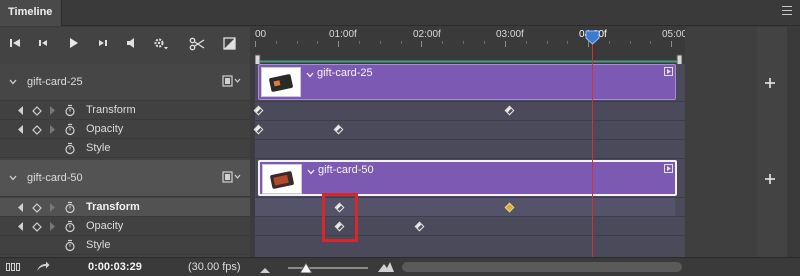  I want to click on clip-label: gift-card-50, so click(346, 170).